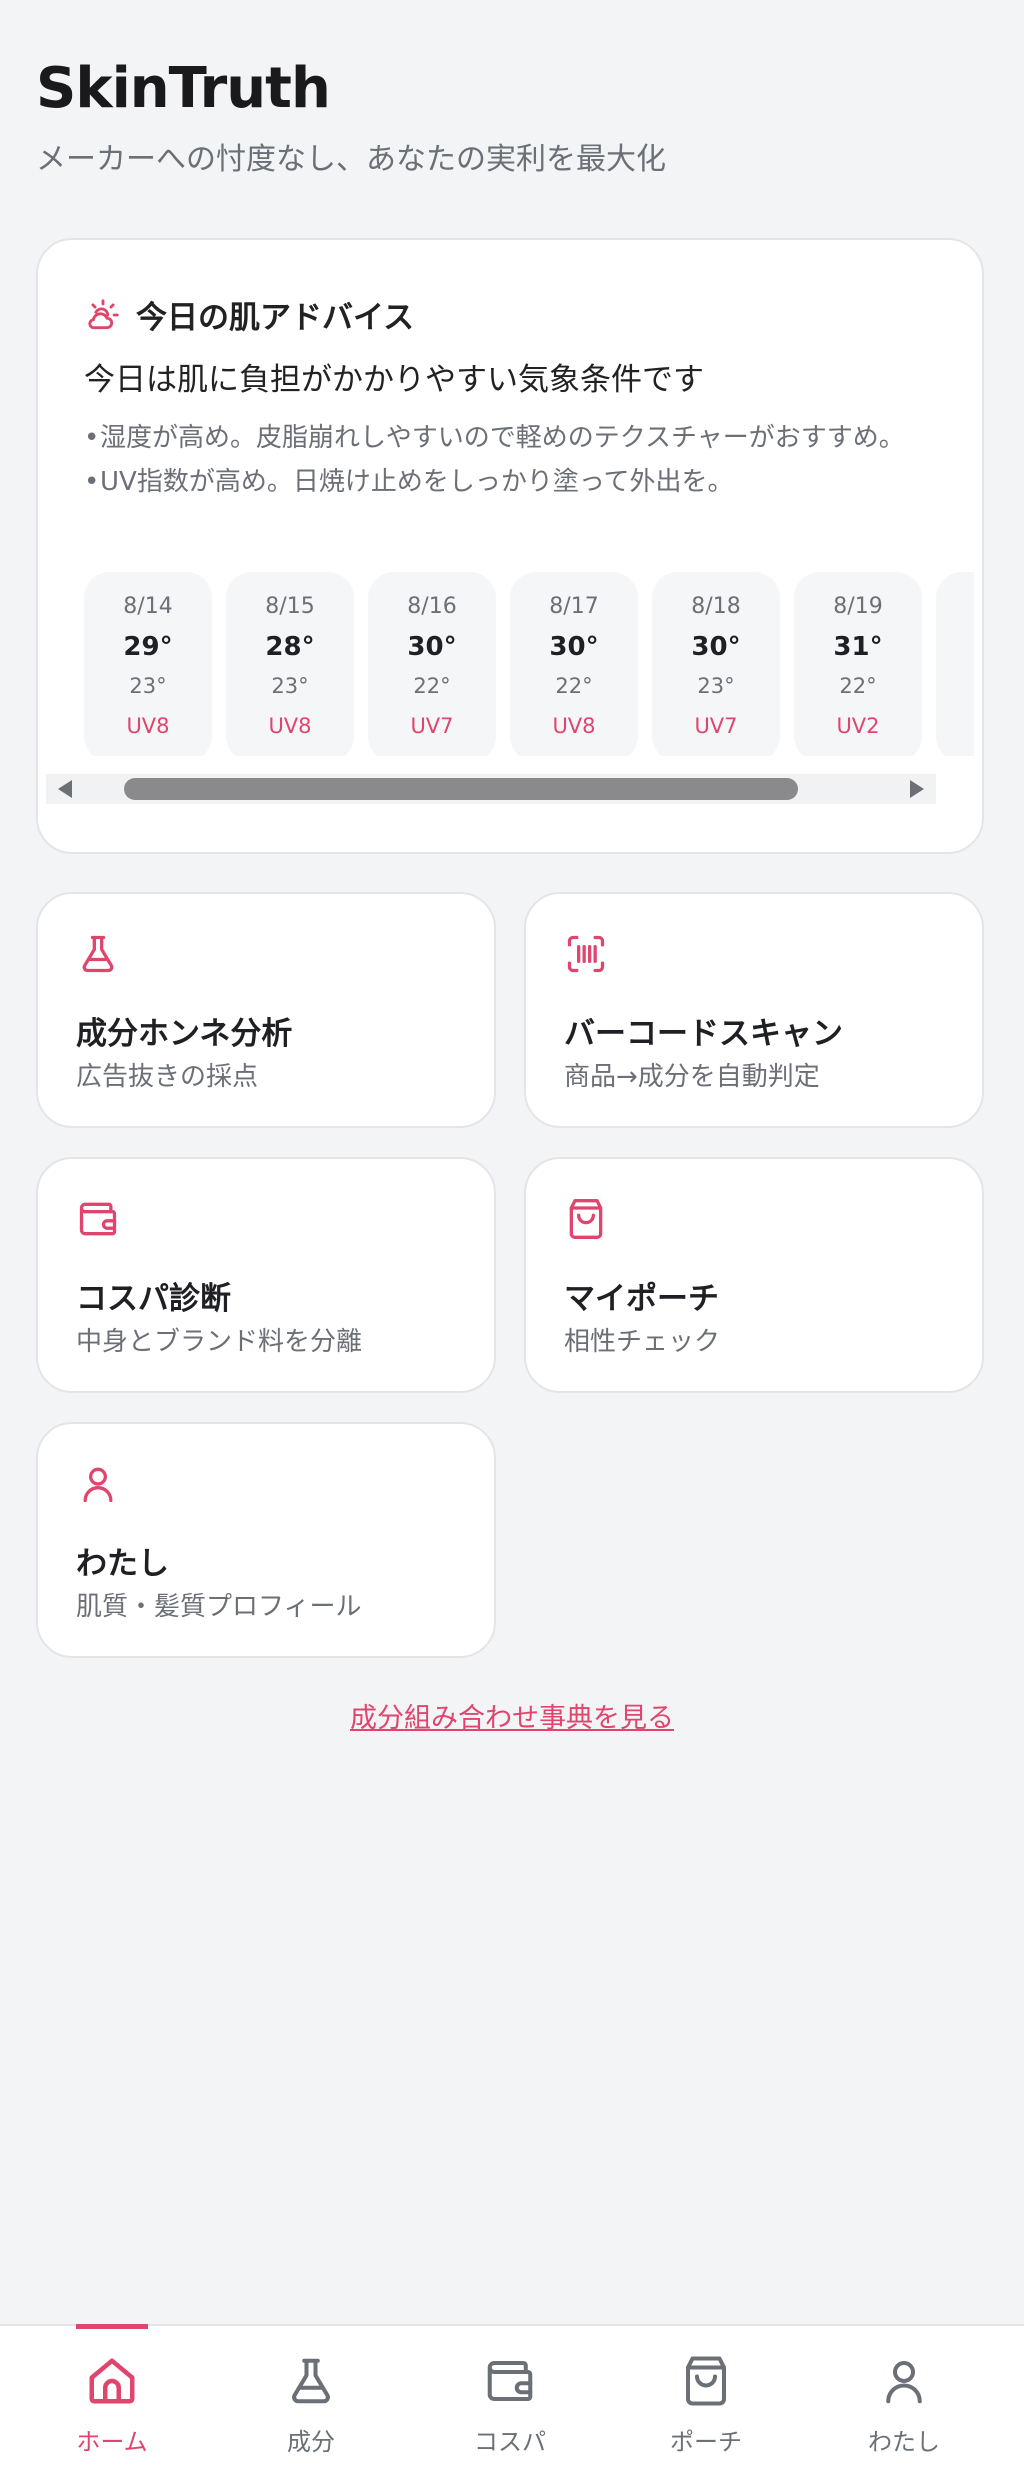 This screenshot has height=2466, width=1024. What do you see at coordinates (858, 664) in the screenshot?
I see `forecast-day: 8/19 31° 22° UV2` at bounding box center [858, 664].